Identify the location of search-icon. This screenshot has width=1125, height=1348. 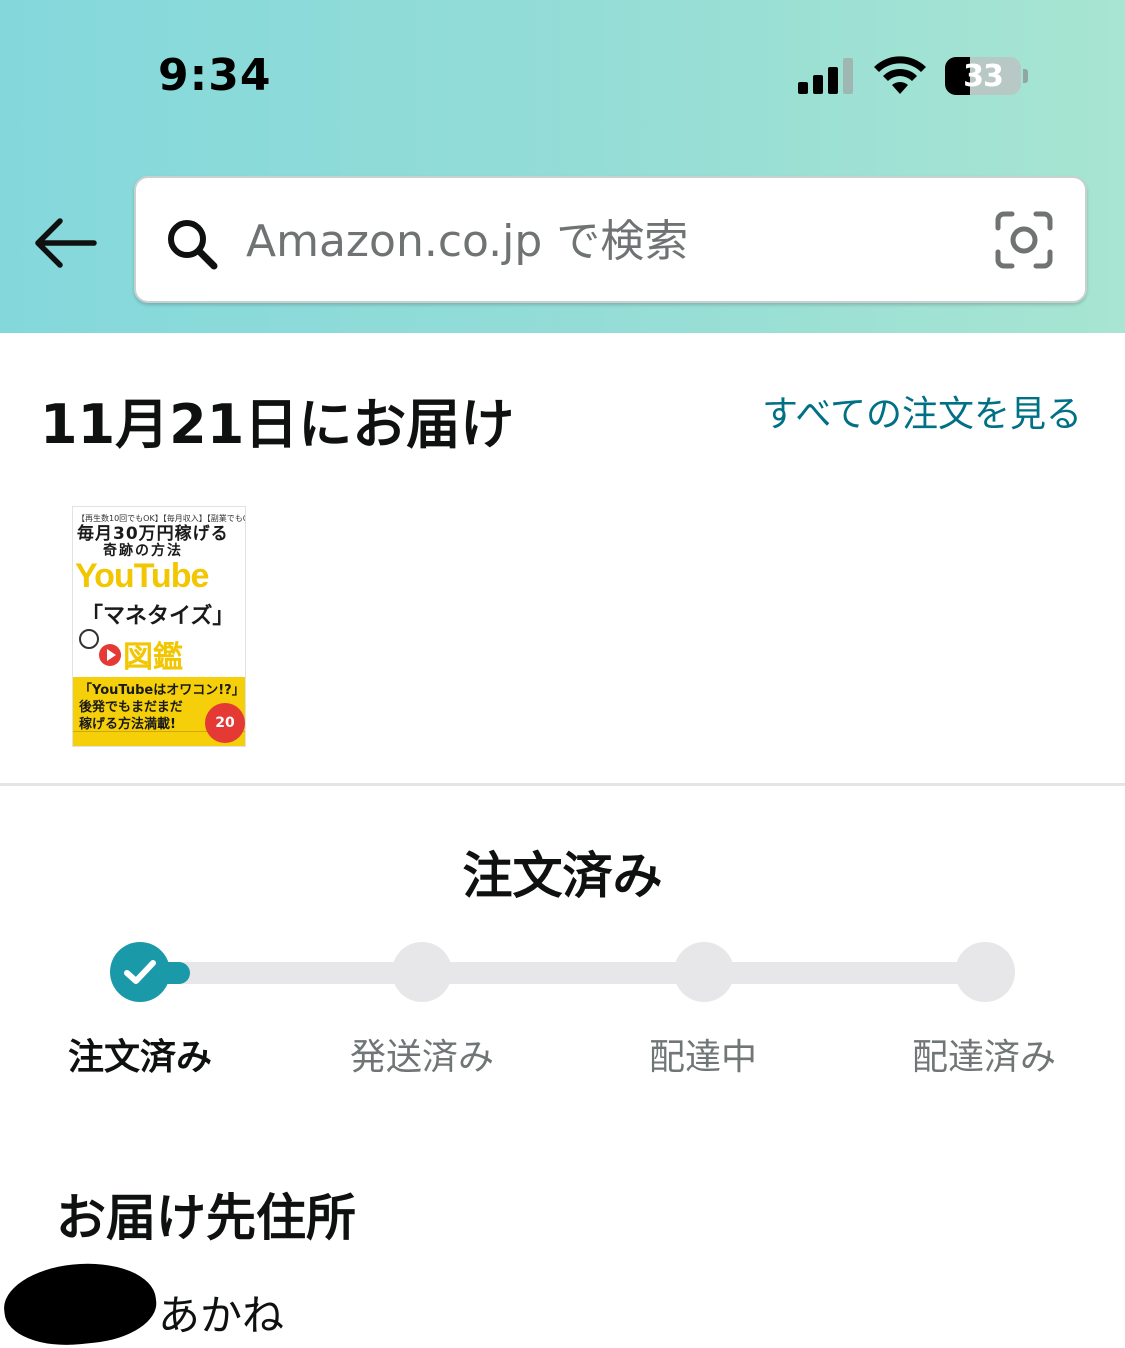
(193, 245).